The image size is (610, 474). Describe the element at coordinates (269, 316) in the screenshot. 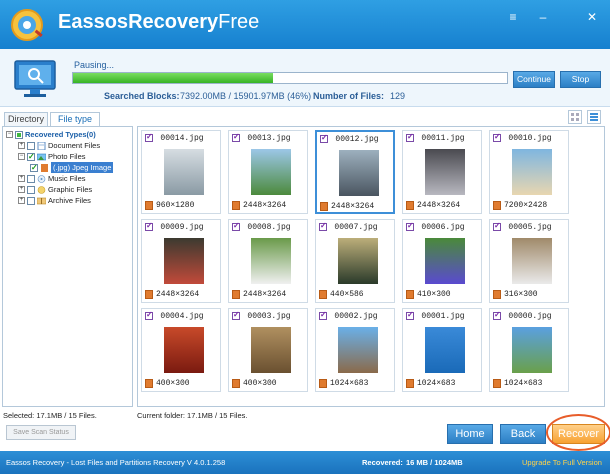

I see `file-name: 00003.jpg` at that location.